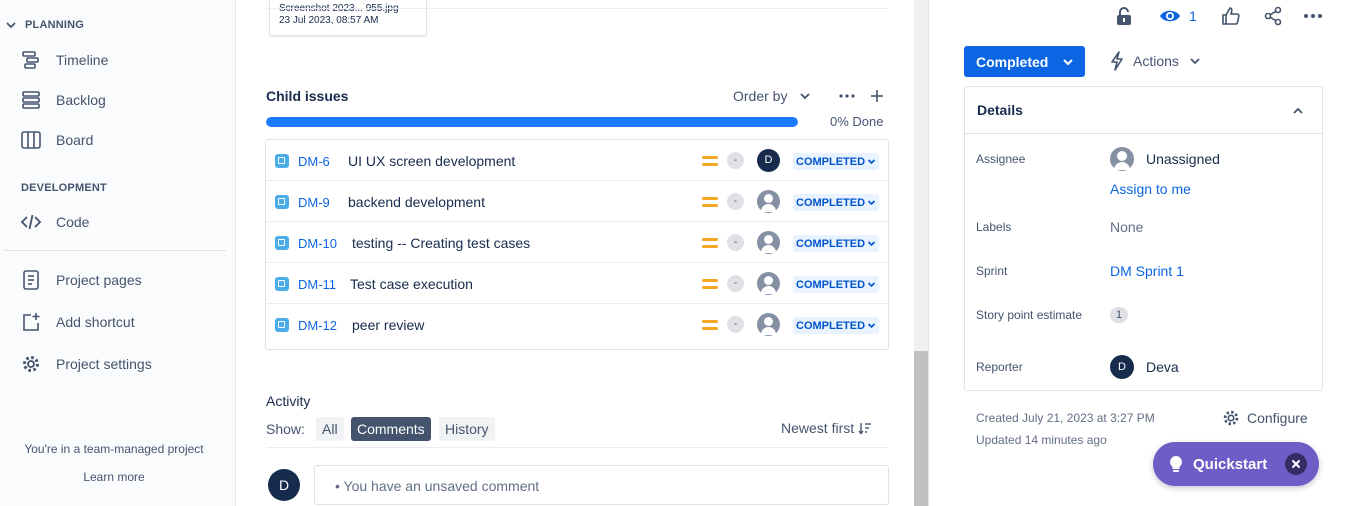 Image resolution: width=1350 pixels, height=506 pixels. What do you see at coordinates (1029, 315) in the screenshot?
I see `story-point-label: Story point estimate` at bounding box center [1029, 315].